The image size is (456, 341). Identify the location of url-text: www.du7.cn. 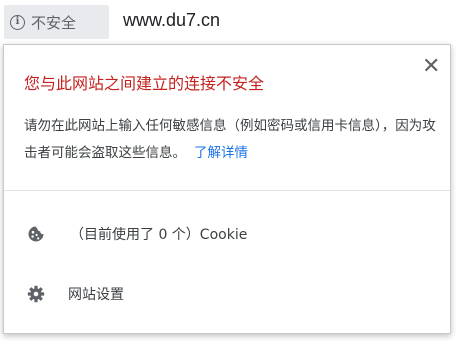
(171, 20).